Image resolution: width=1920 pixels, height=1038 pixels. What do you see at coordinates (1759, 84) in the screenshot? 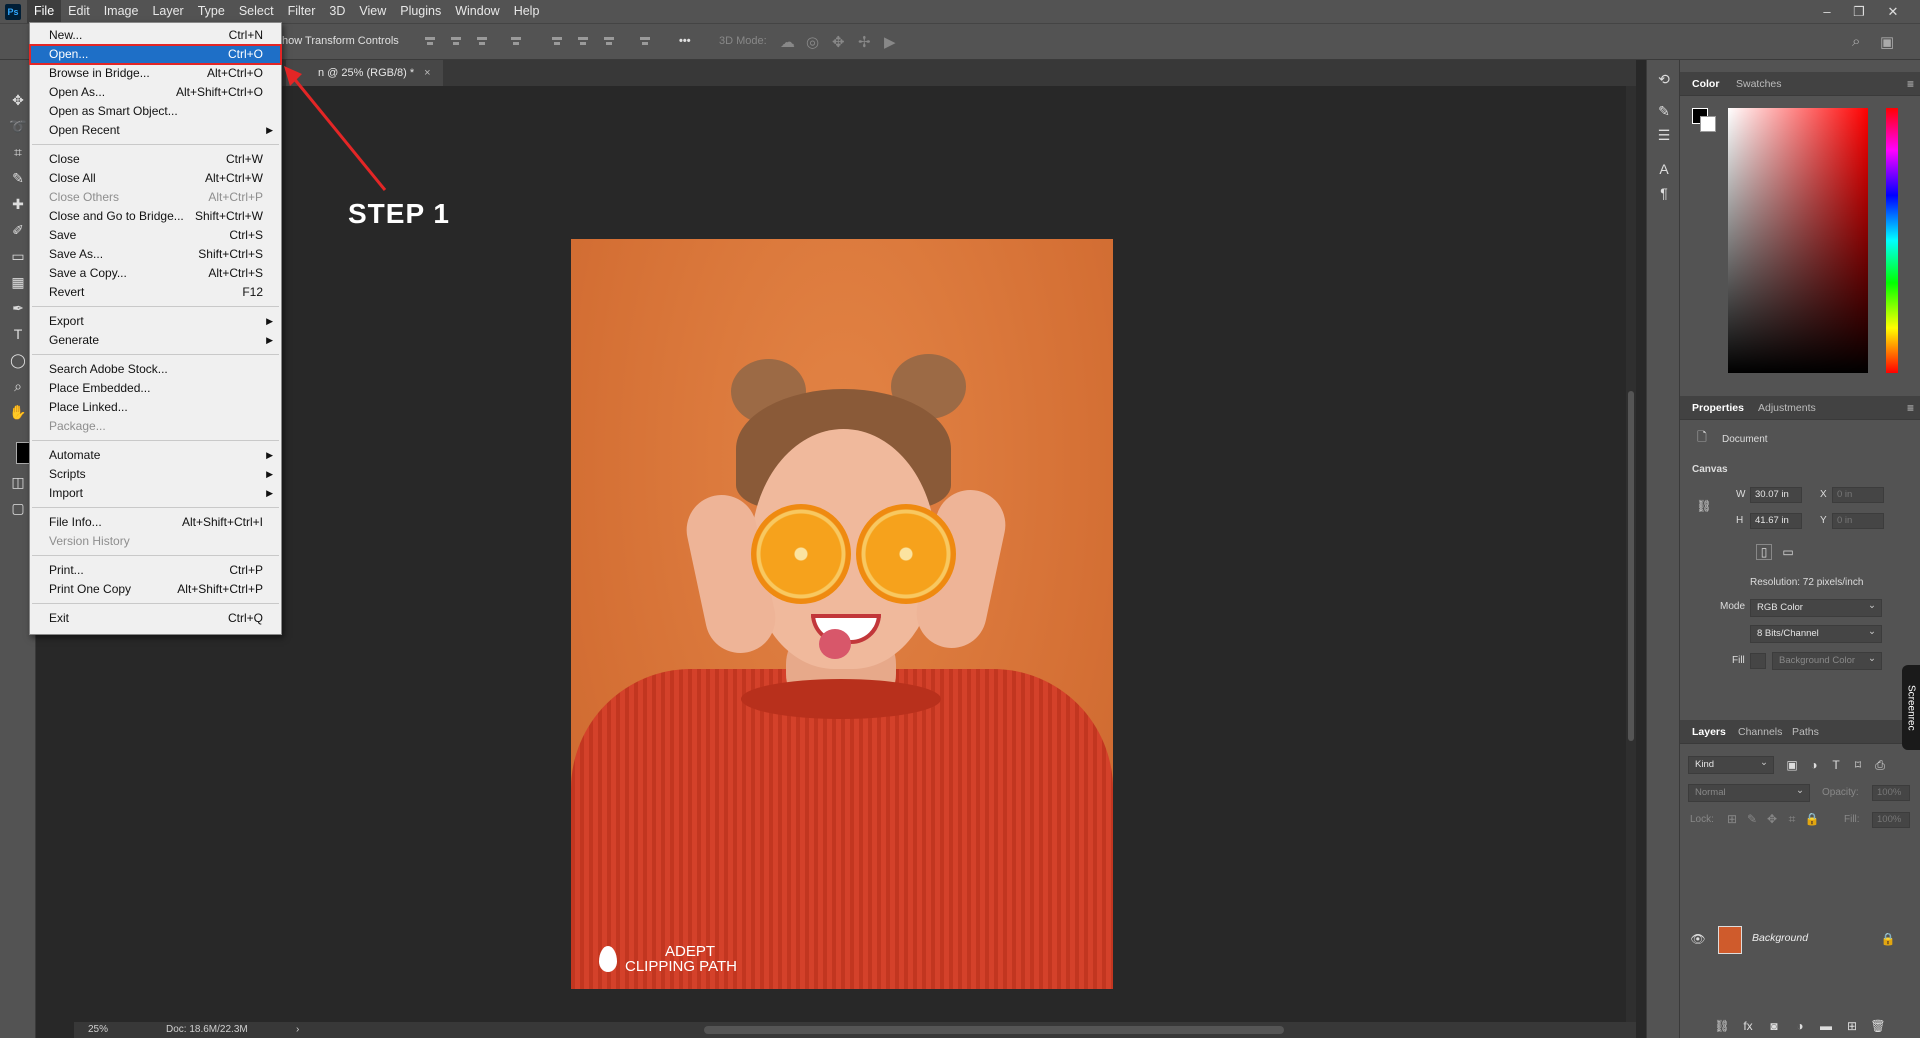
I see `tab-swatches: Swatches` at bounding box center [1759, 84].